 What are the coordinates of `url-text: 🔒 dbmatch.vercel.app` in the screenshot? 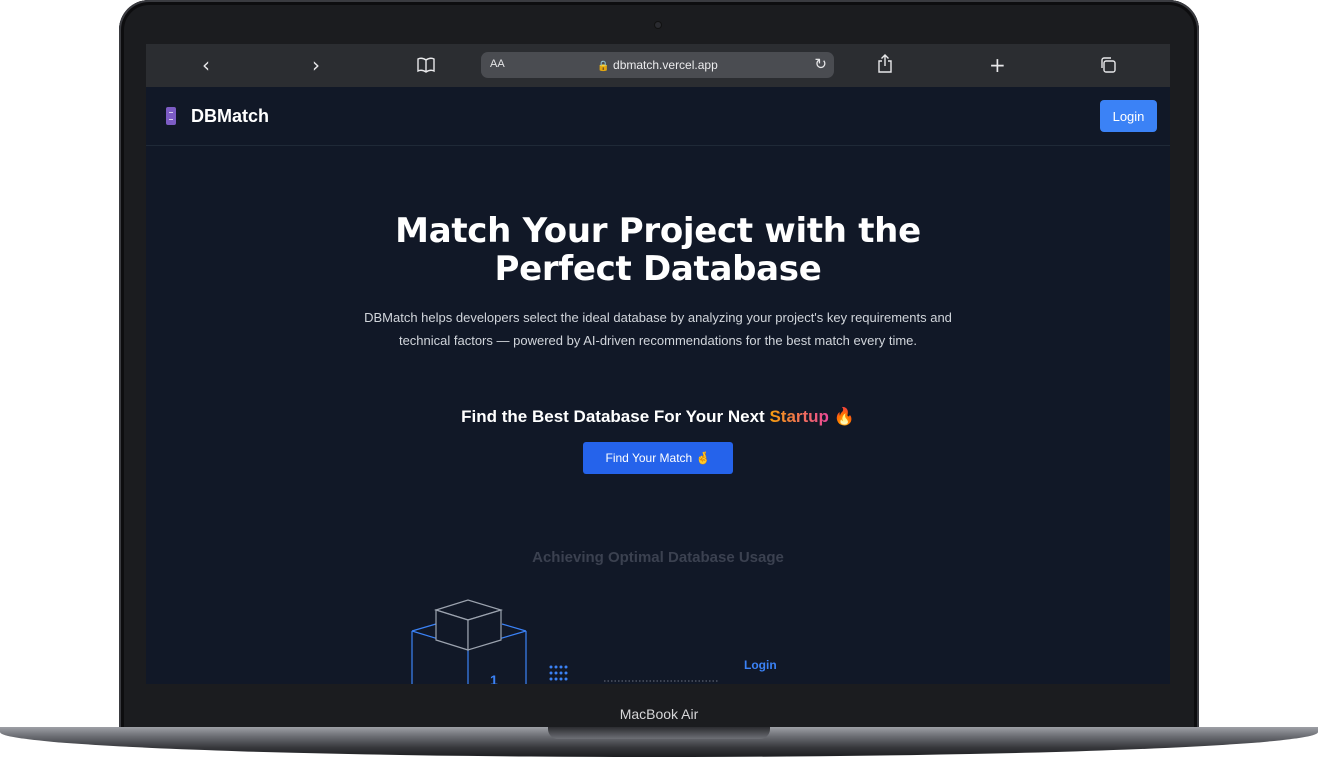 It's located at (657, 65).